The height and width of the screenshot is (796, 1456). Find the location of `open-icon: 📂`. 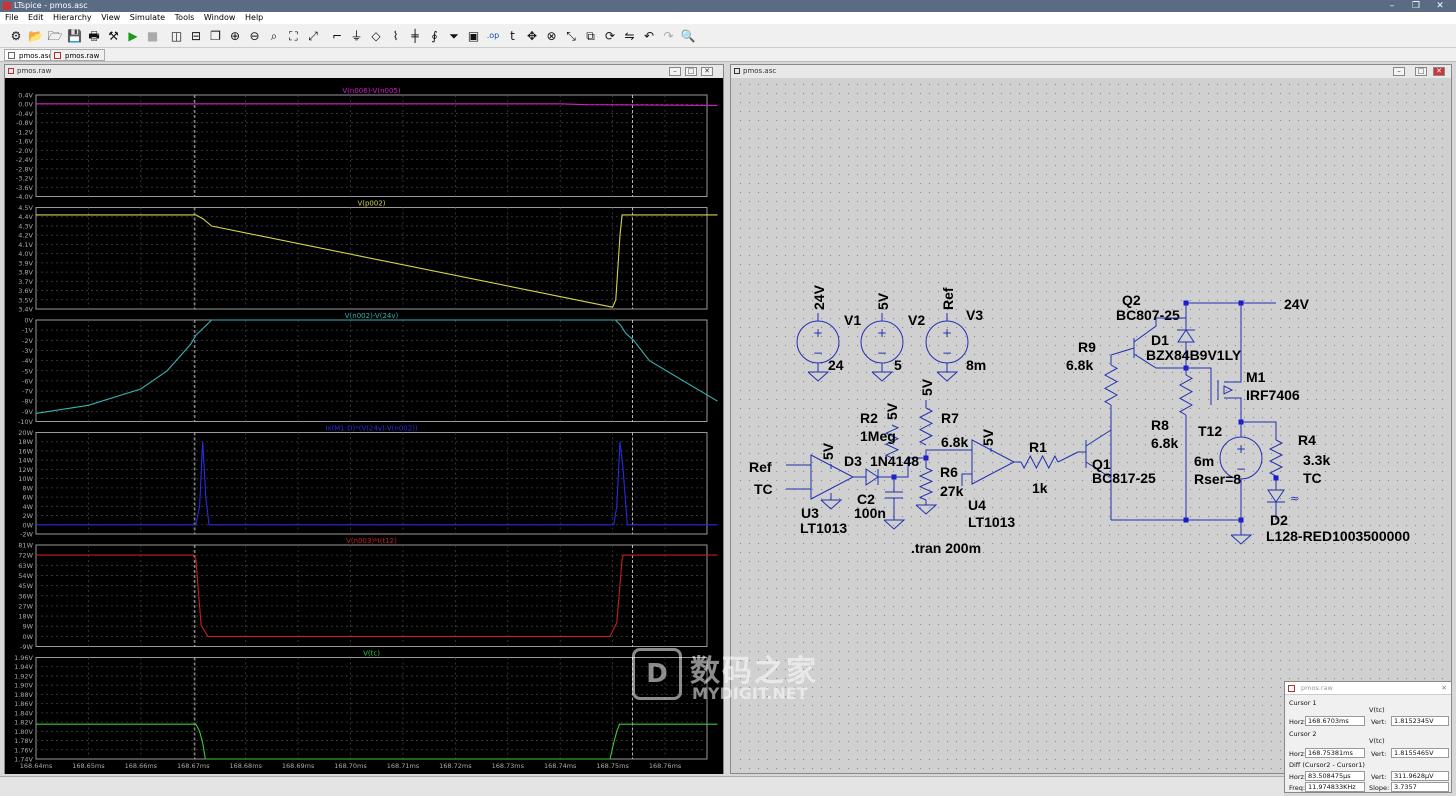

open-icon: 📂 is located at coordinates (36, 36).